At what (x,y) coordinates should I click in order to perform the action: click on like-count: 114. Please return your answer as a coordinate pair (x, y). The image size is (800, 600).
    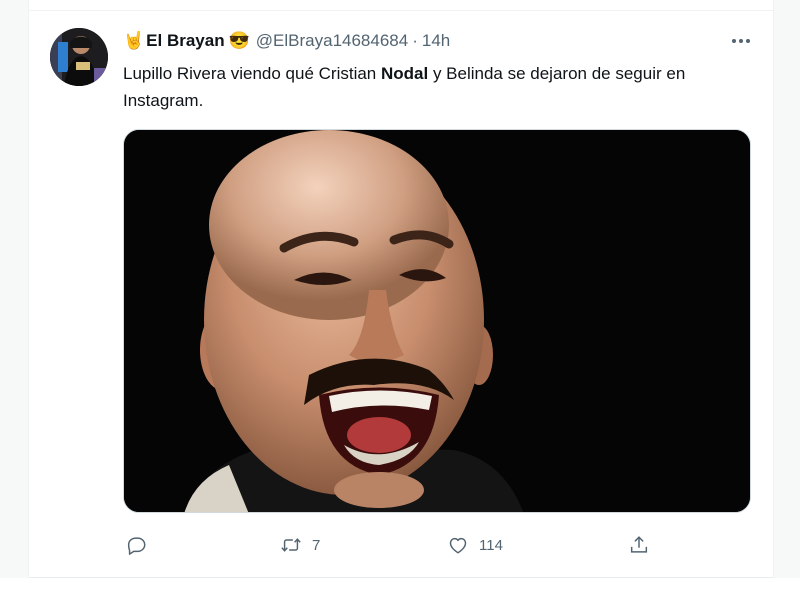
    Looking at the image, I should click on (491, 545).